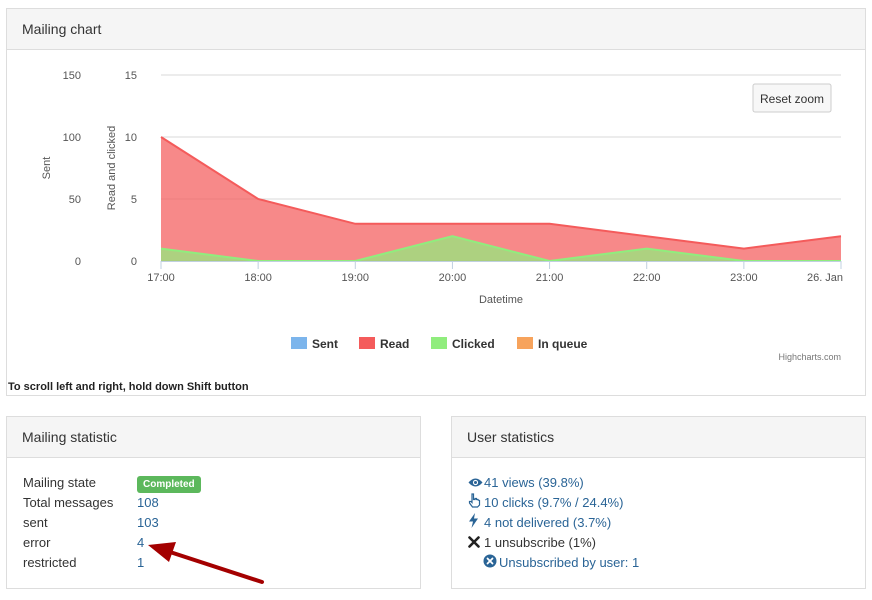 Image resolution: width=872 pixels, height=600 pixels. I want to click on x-tick-label: 17:00, so click(161, 278).